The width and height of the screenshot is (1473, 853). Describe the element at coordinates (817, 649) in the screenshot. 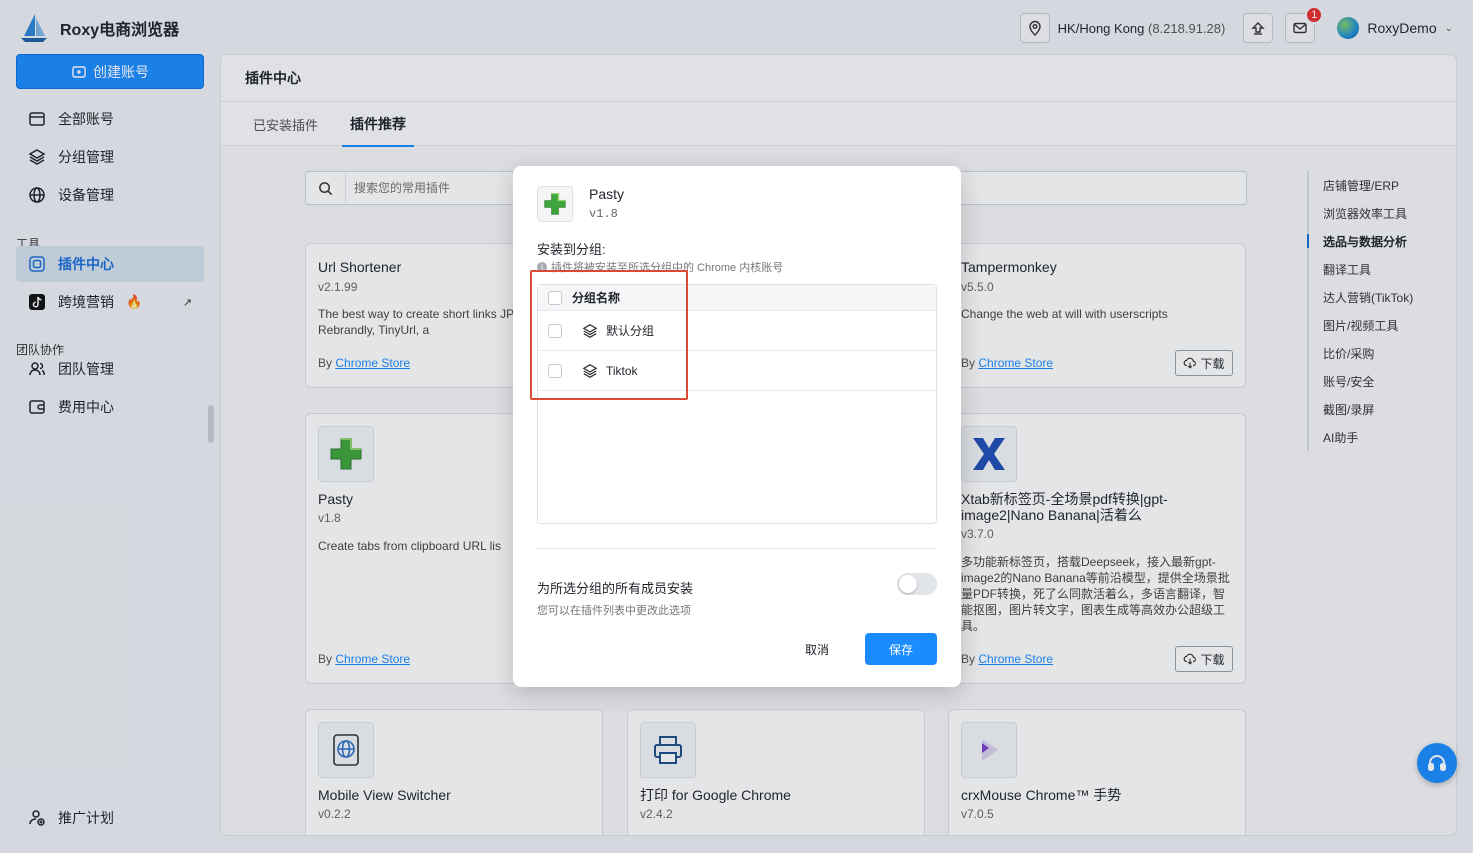

I see `cancel-button: 取消` at that location.